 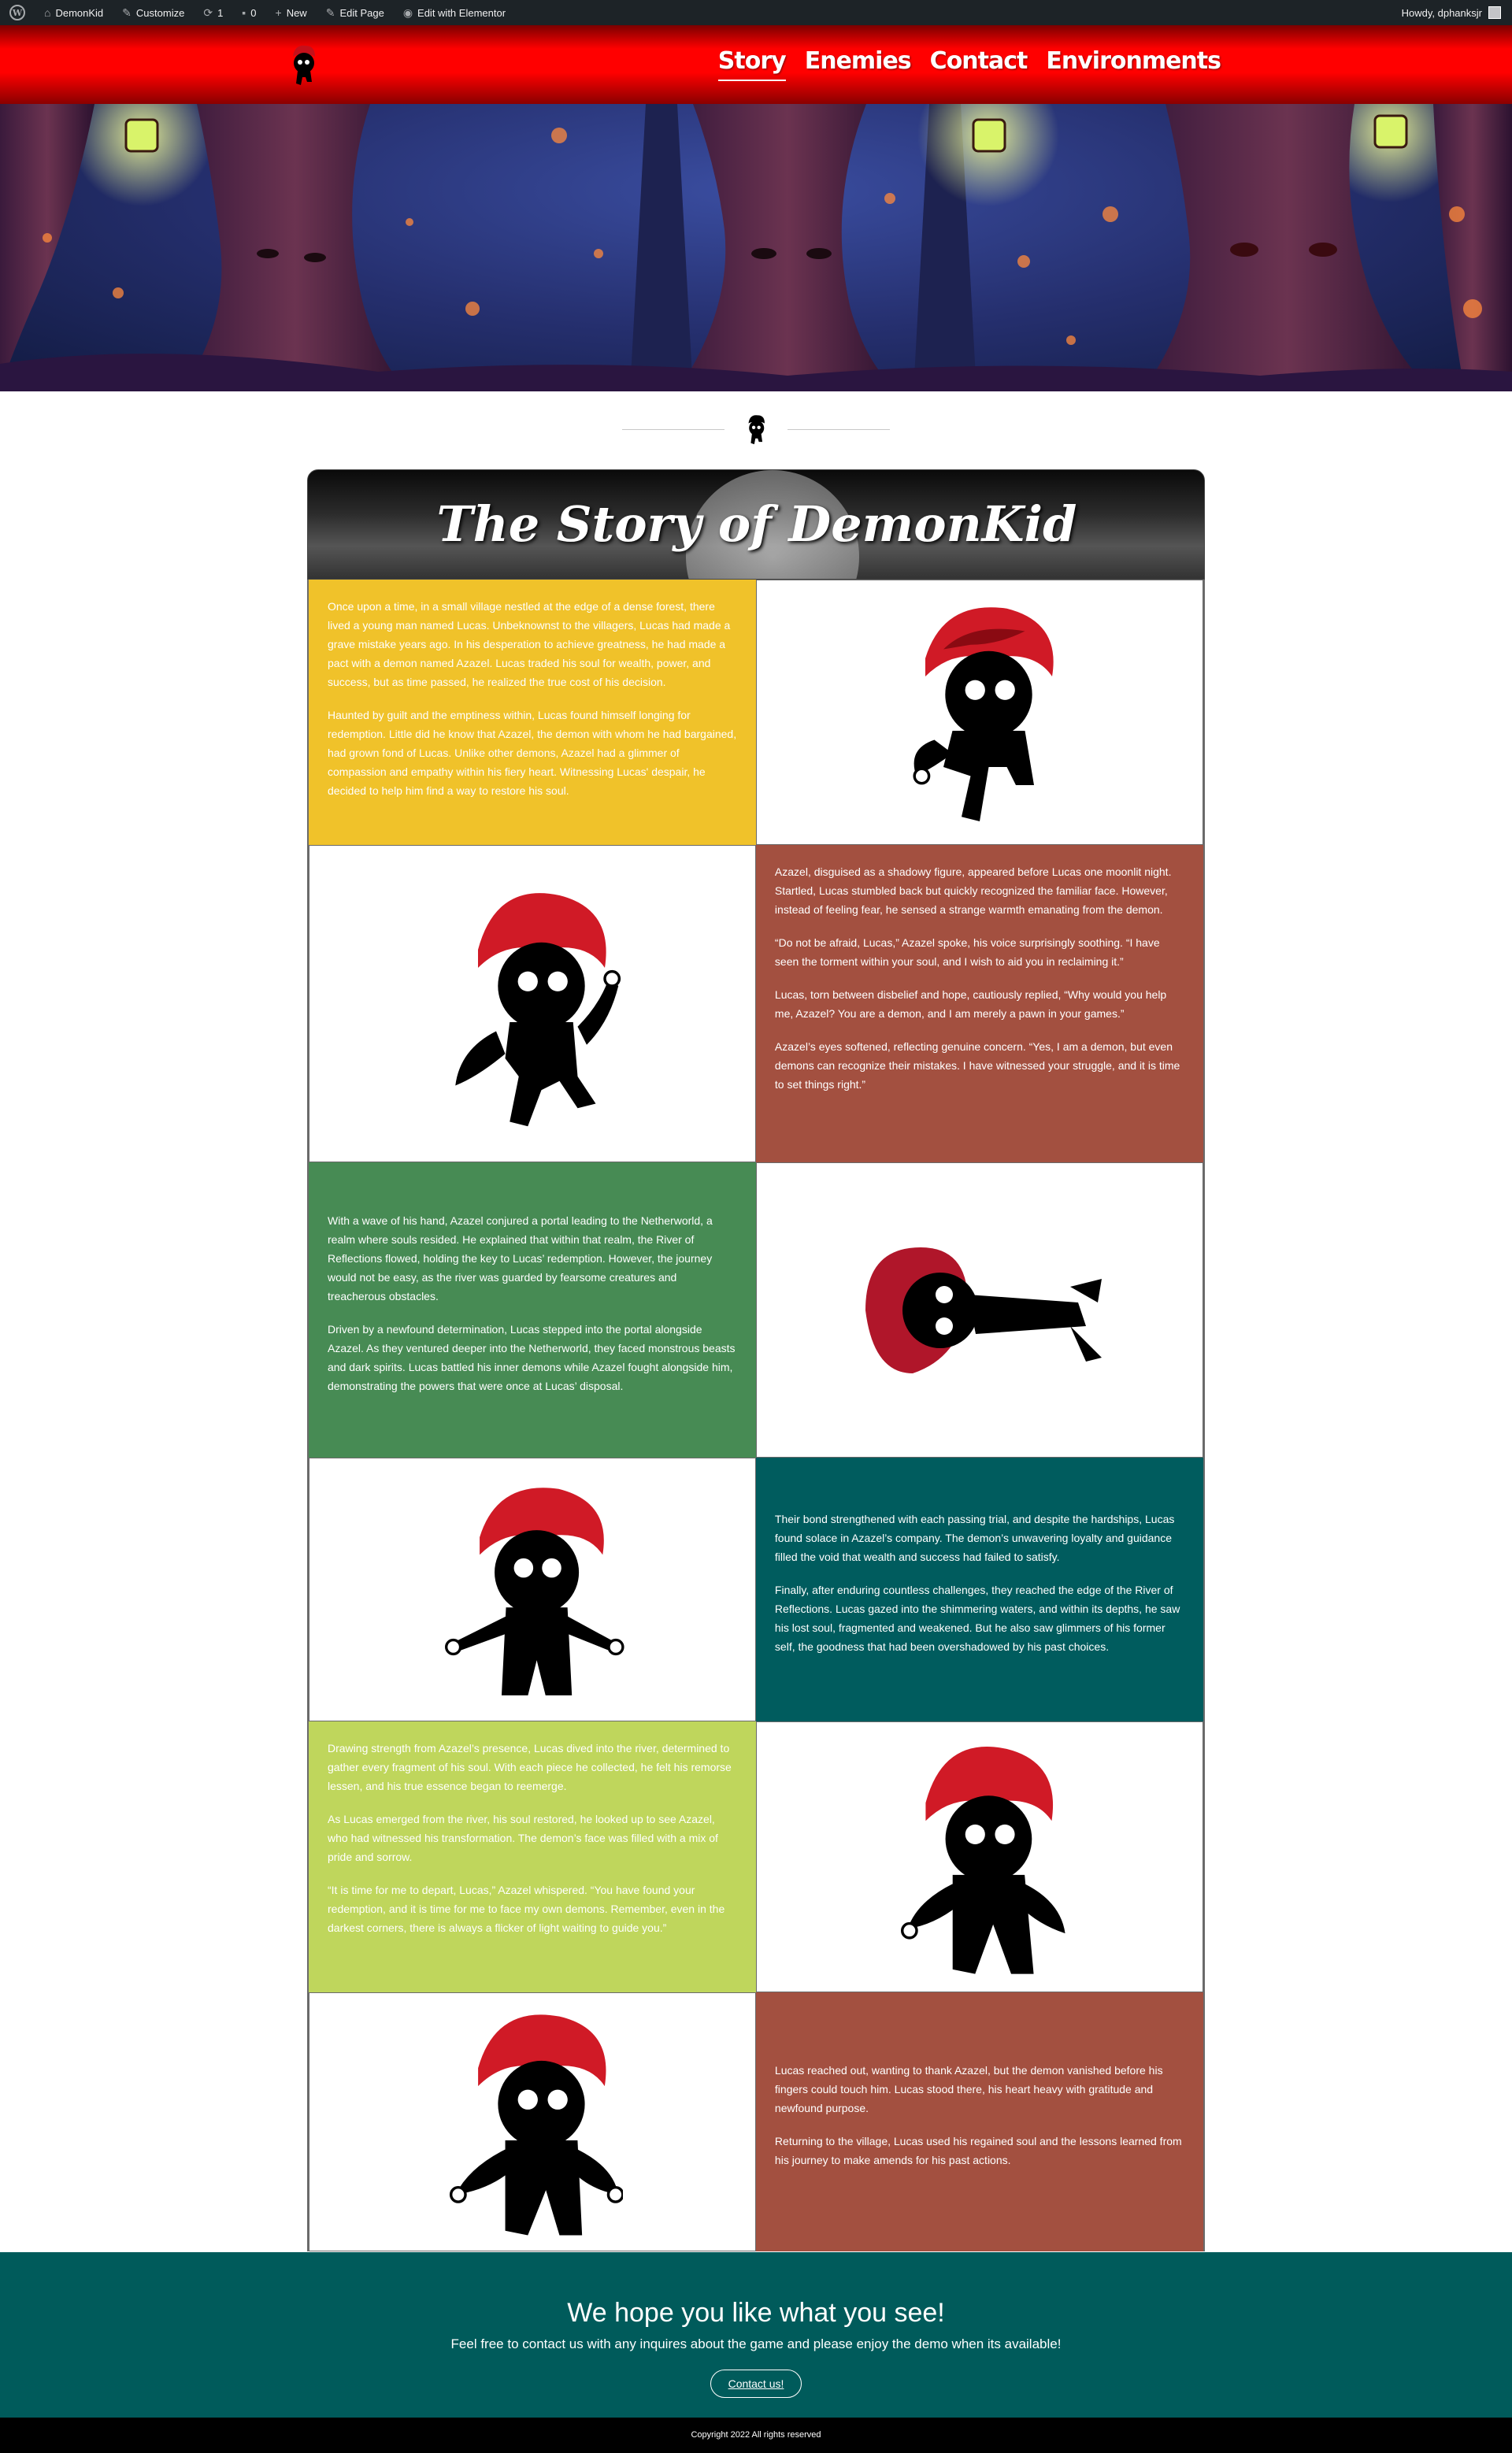 I want to click on cta-heading: We hope you like what you see!, so click(x=756, y=2313).